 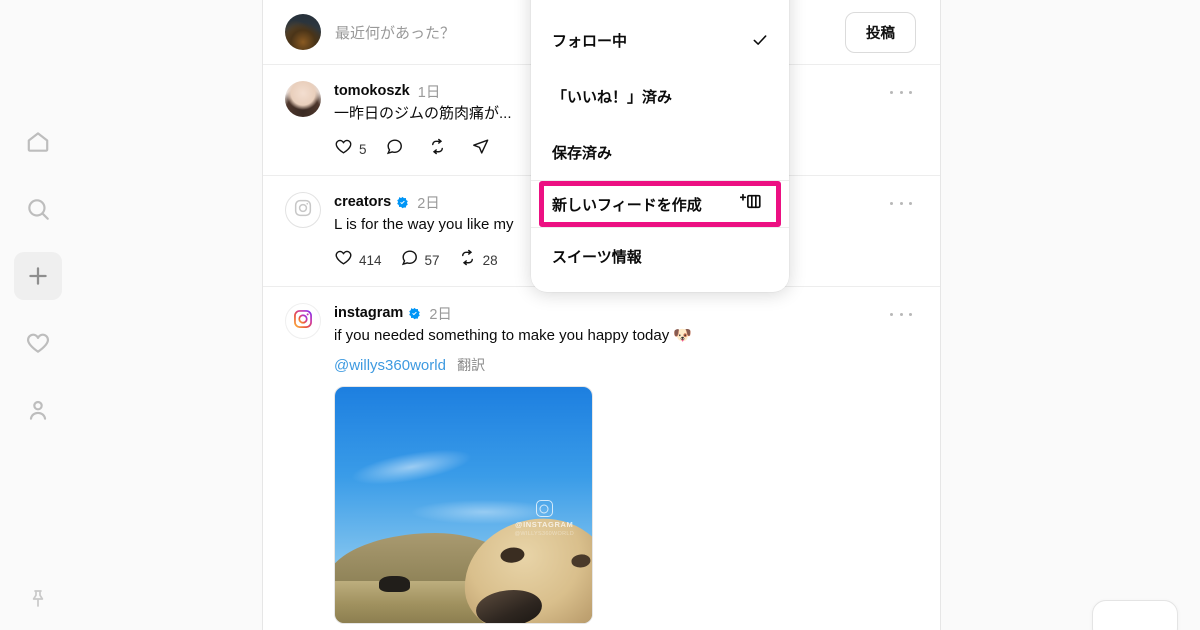 I want to click on menu-item-liked: 「いいね！」済み, so click(x=660, y=96).